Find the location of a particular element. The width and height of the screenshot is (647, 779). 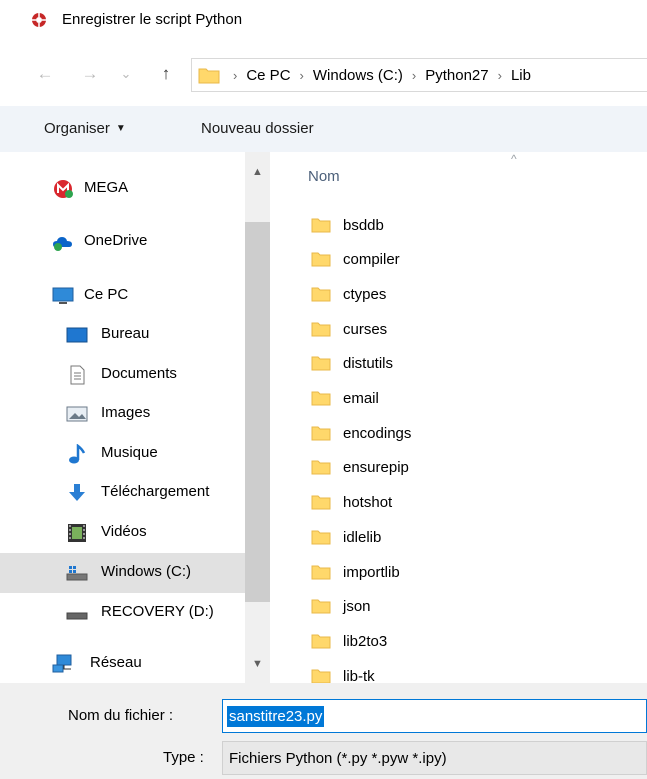

list-item: curses is located at coordinates (349, 329).